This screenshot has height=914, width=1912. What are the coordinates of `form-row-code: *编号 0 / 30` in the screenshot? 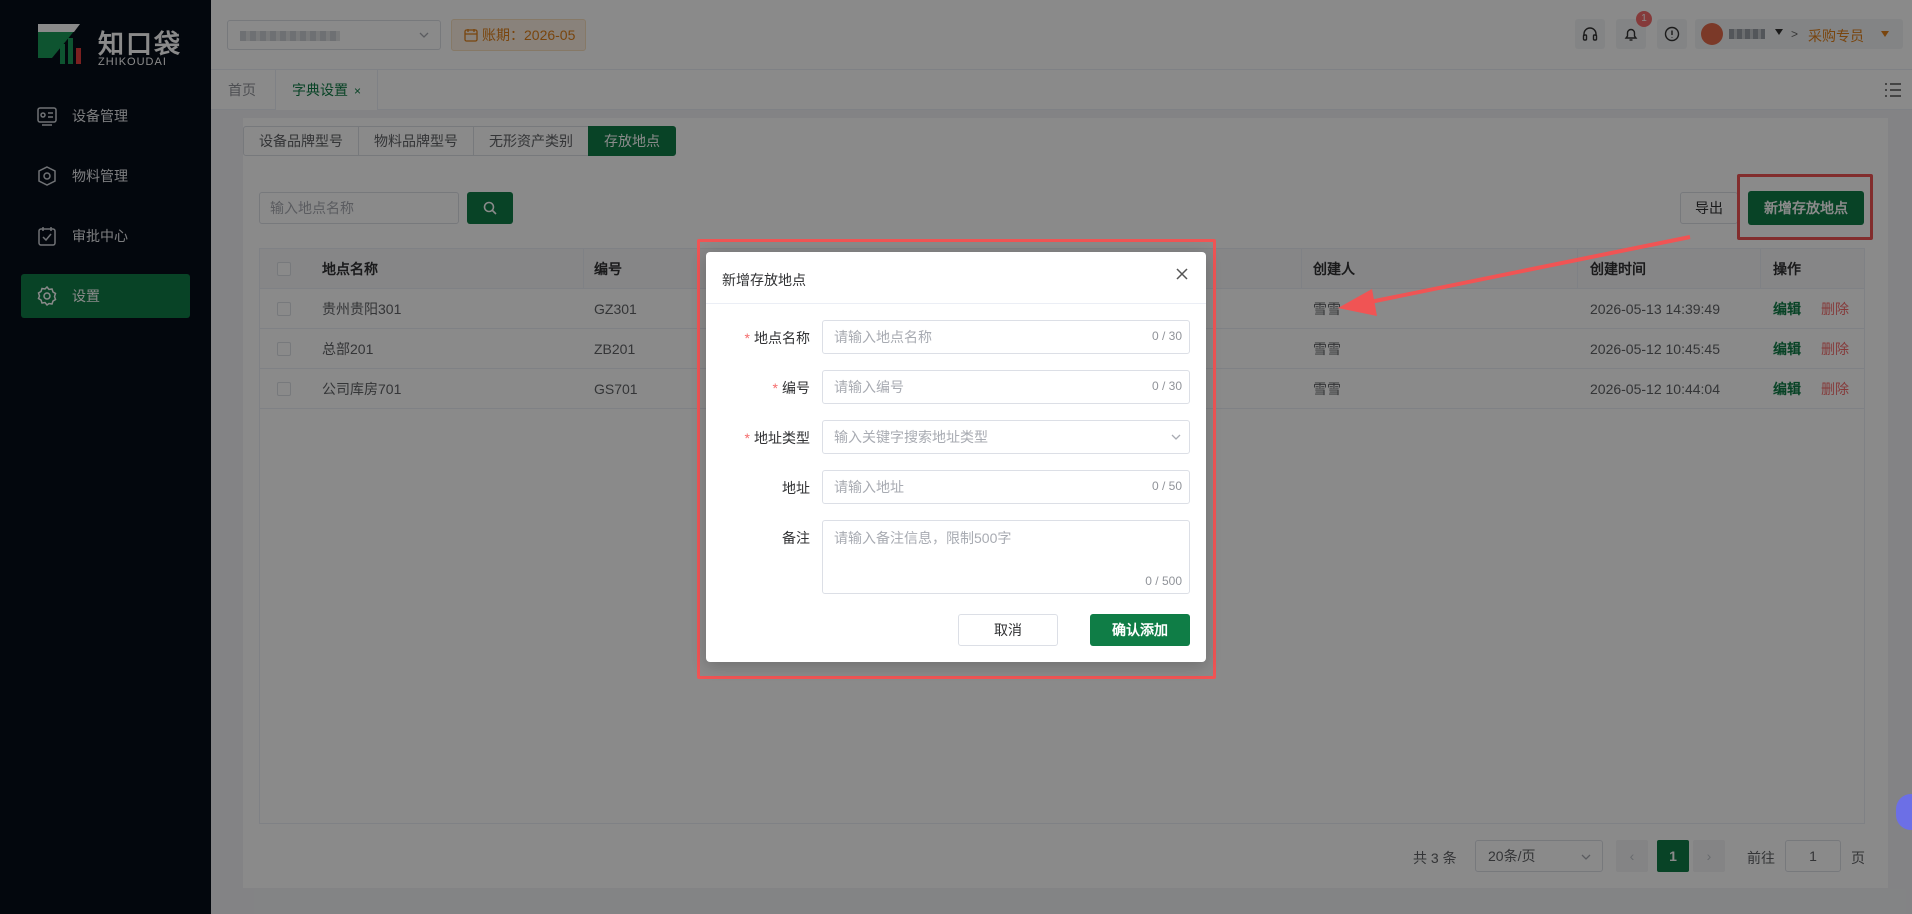 It's located at (956, 387).